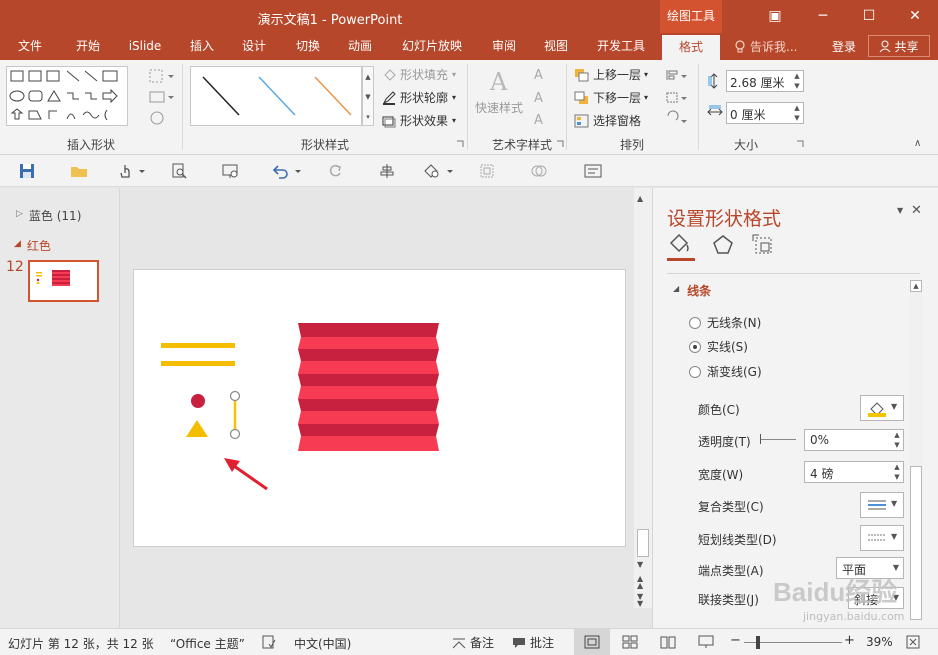  I want to click on shape-height-input: 2.68 厘米 ▲ ▼, so click(765, 81).